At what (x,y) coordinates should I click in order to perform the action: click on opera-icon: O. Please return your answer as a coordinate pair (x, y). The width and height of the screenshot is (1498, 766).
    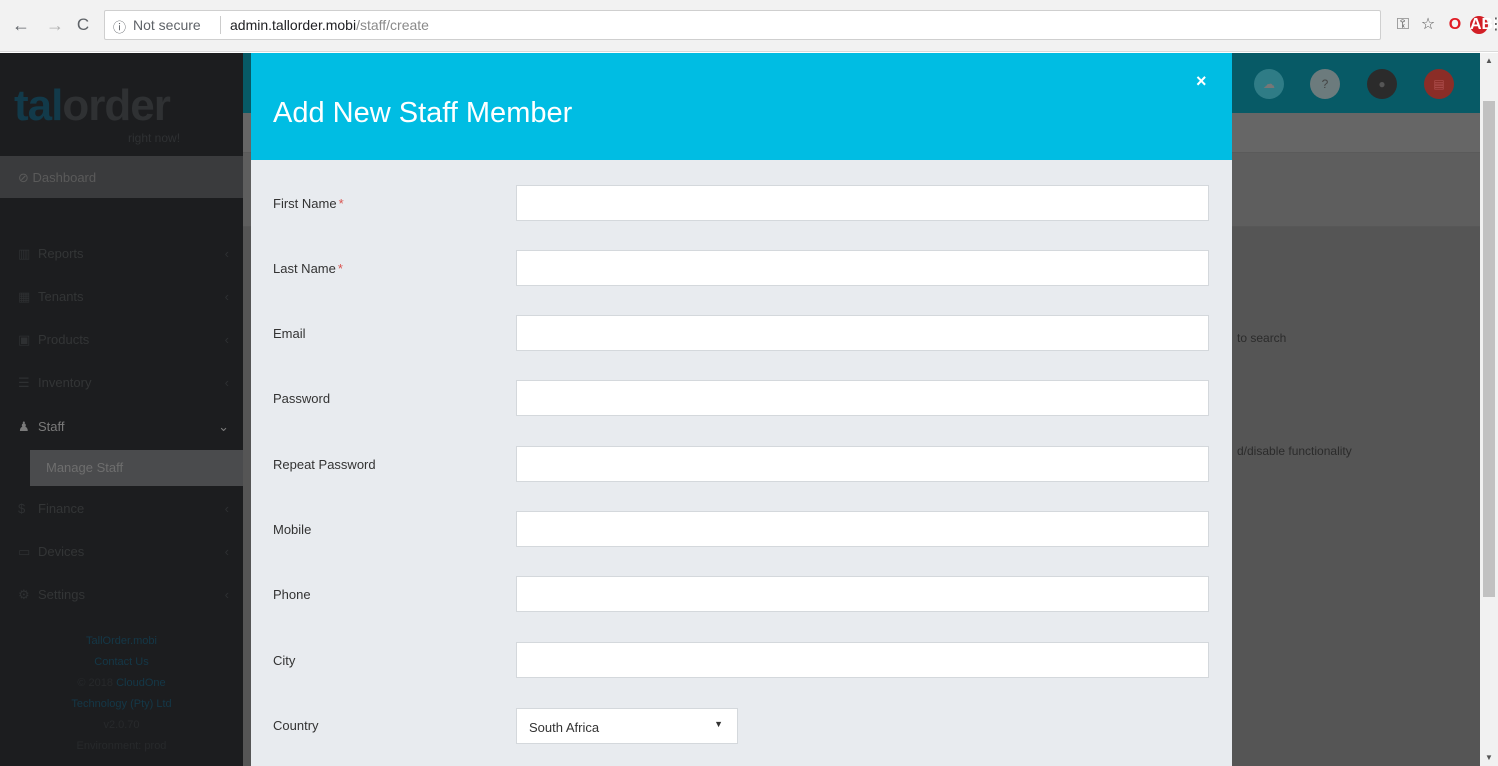
    Looking at the image, I should click on (1455, 25).